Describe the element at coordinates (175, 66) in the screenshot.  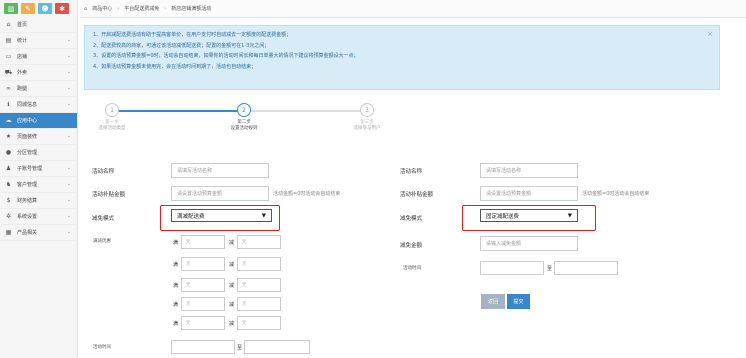
I see `info-line: 4、如果活动预算金额未使用完，会在活动时间到期了，活动也自动结束；` at that location.